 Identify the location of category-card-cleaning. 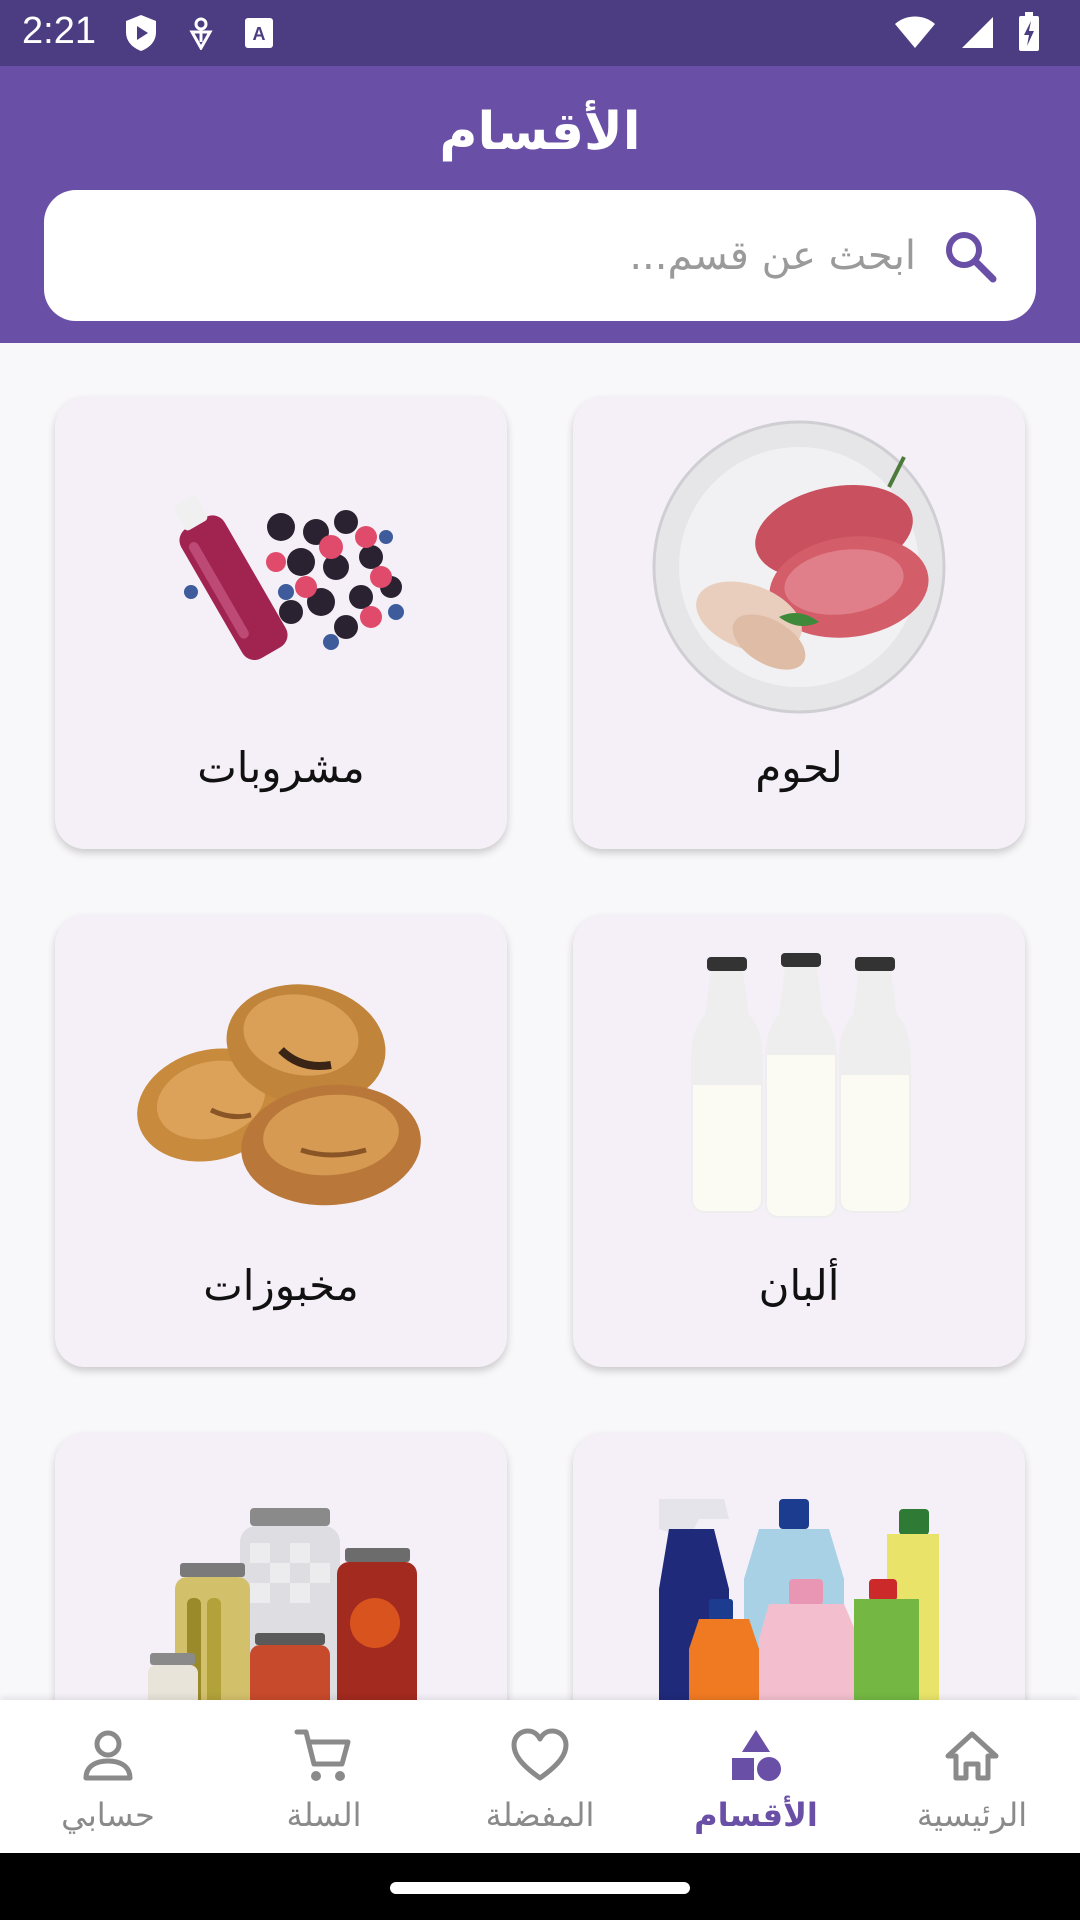
(799, 1566).